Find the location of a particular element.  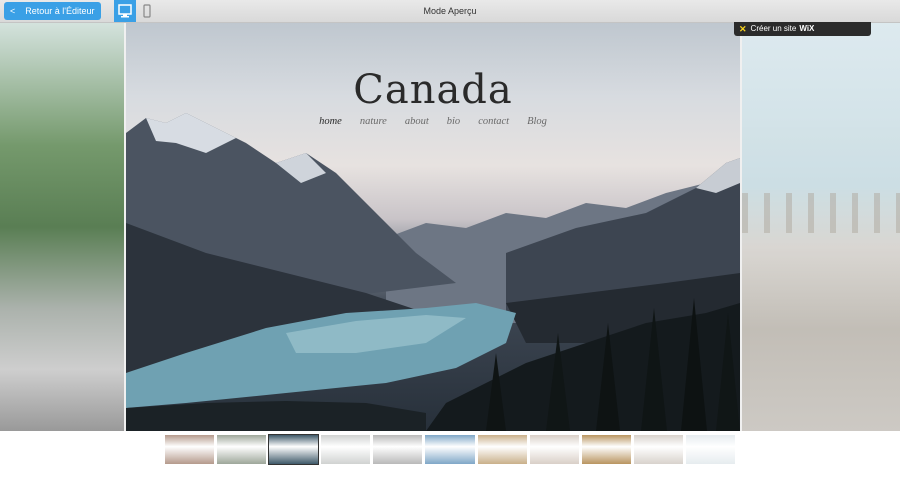

mode-title: Mode Aperçu is located at coordinates (450, 11).